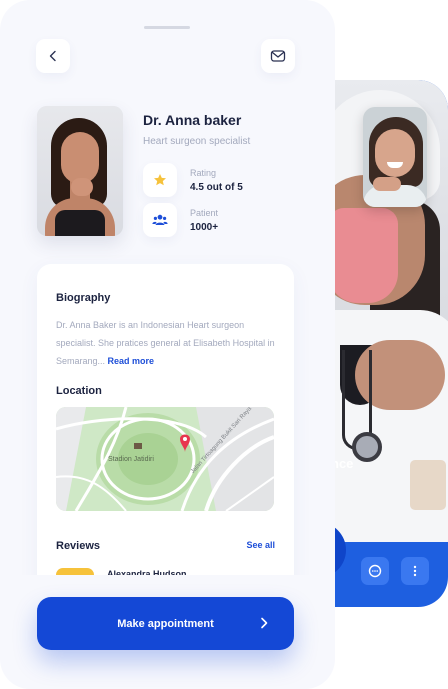  I want to click on biography-title: Biography, so click(83, 298).